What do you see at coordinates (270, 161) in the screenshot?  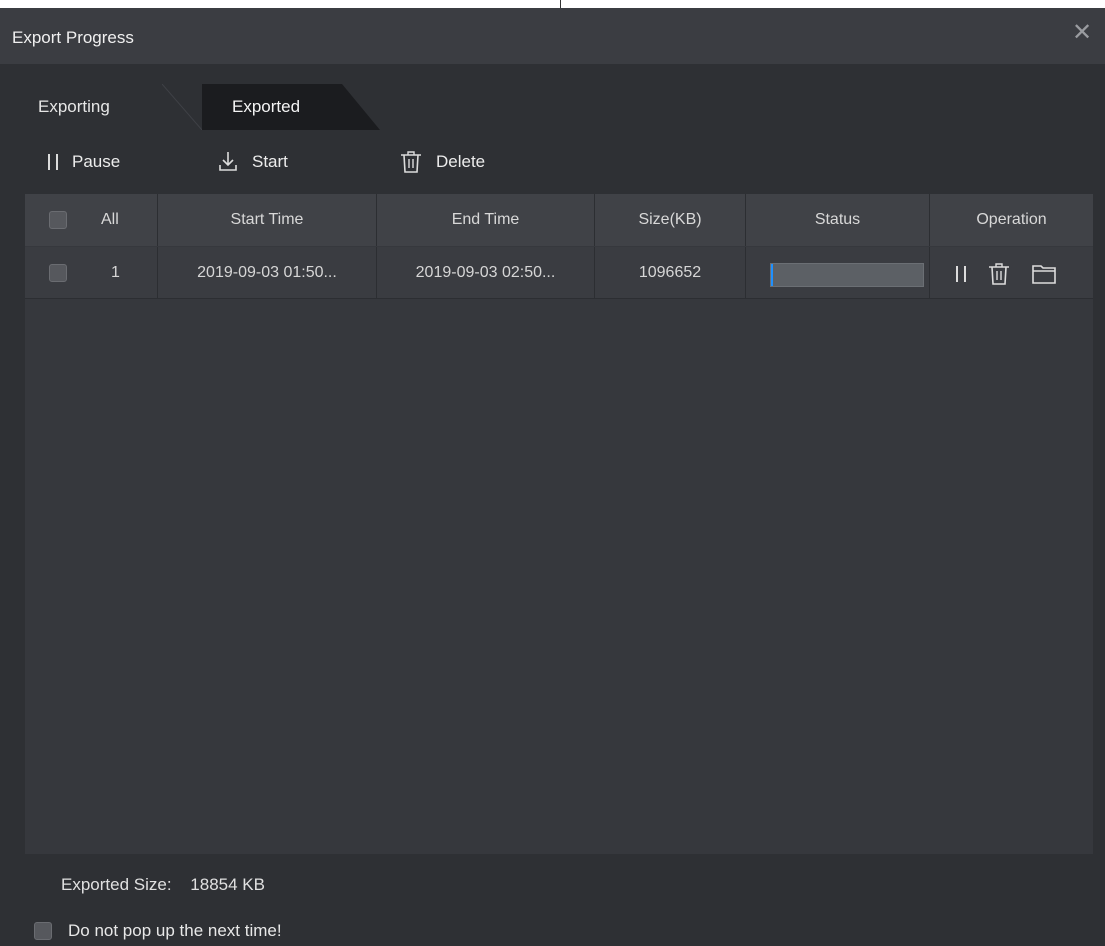 I see `start-label: Start` at bounding box center [270, 161].